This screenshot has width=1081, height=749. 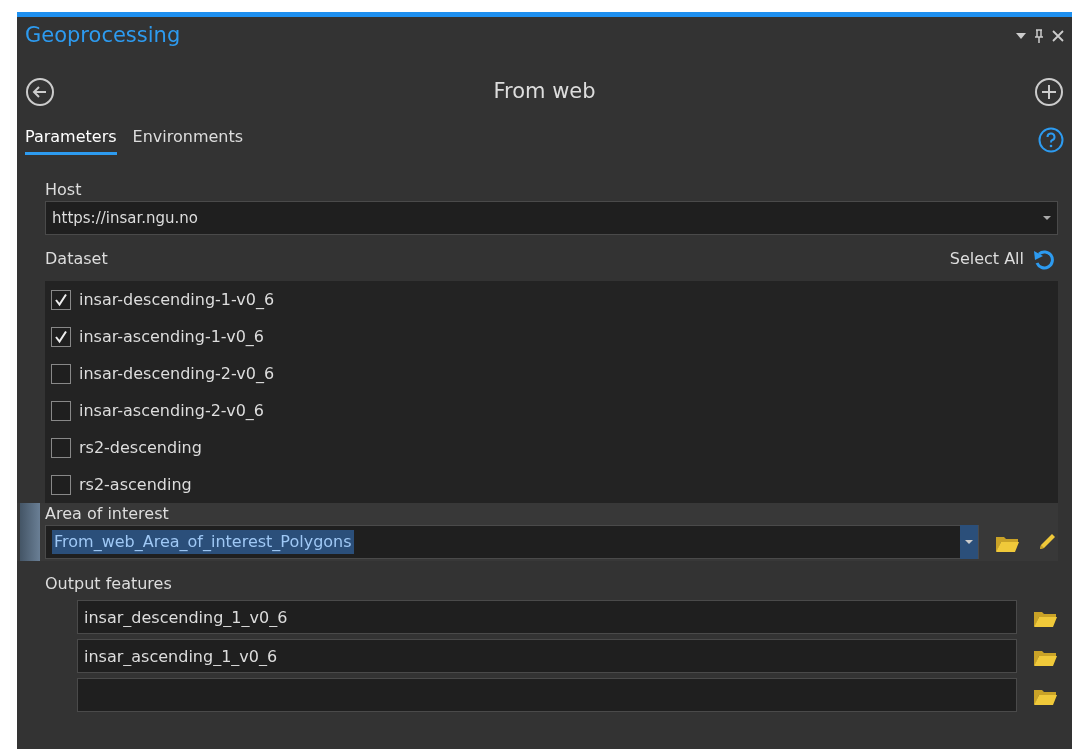 I want to click on select-all-button: Select All, so click(x=1003, y=259).